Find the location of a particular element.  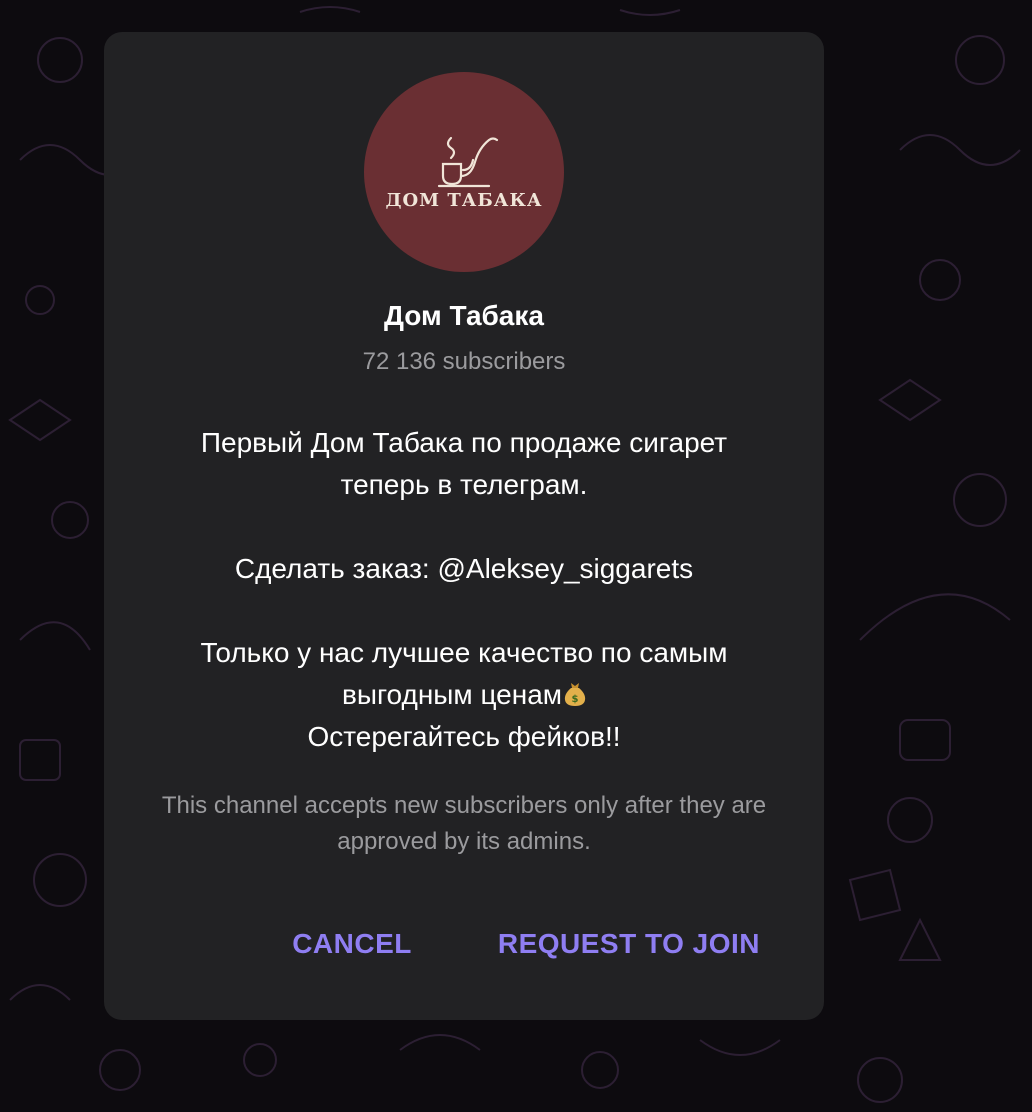

description-line: Первый Дом Табака по продаже сигарет is located at coordinates (464, 442).